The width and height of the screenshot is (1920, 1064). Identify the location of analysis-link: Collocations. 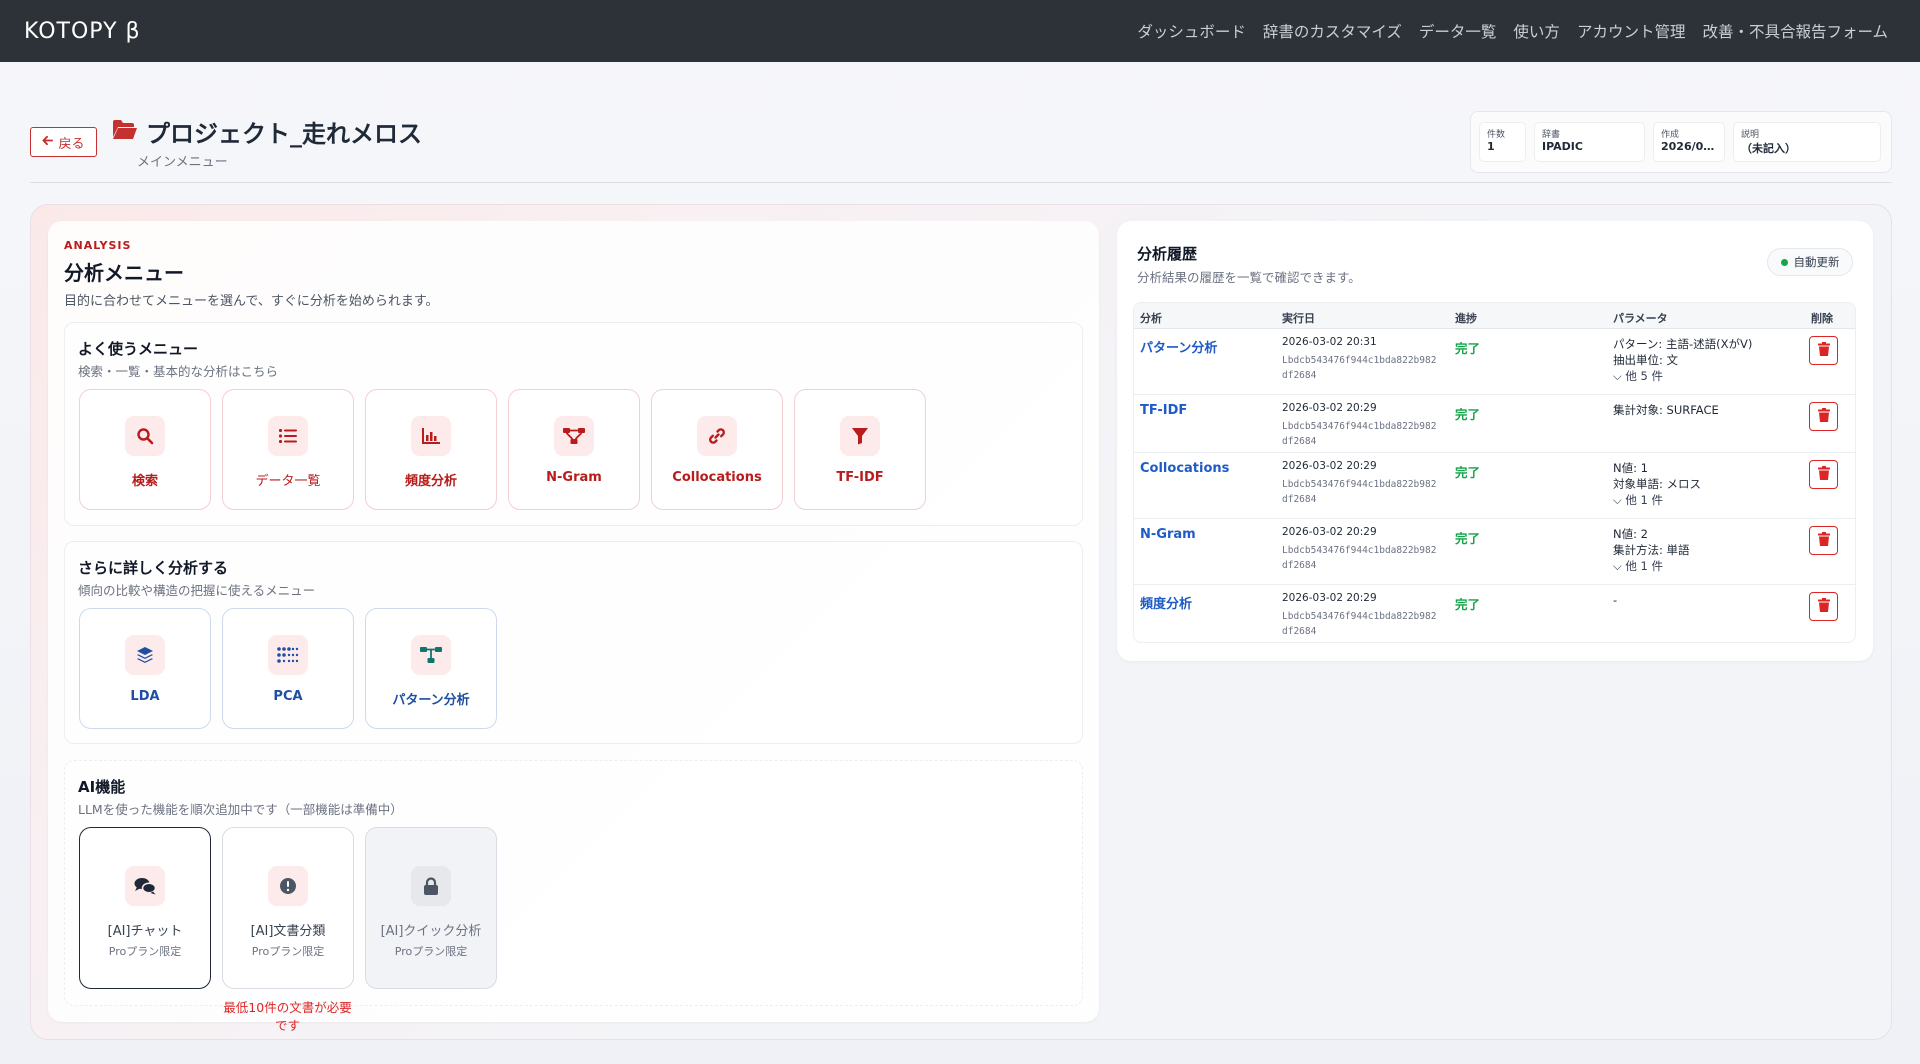
(1184, 468).